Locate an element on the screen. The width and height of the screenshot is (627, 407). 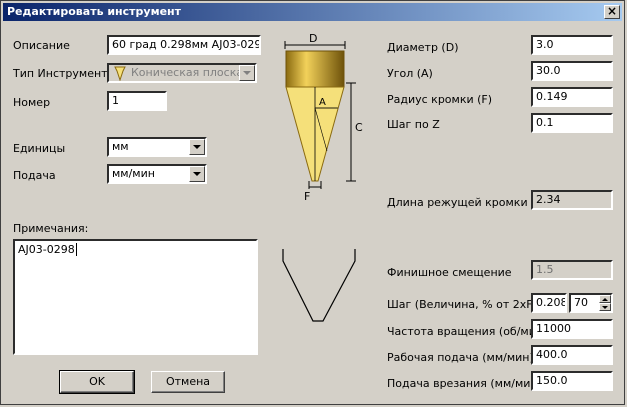
close-button: × is located at coordinates (612, 12).